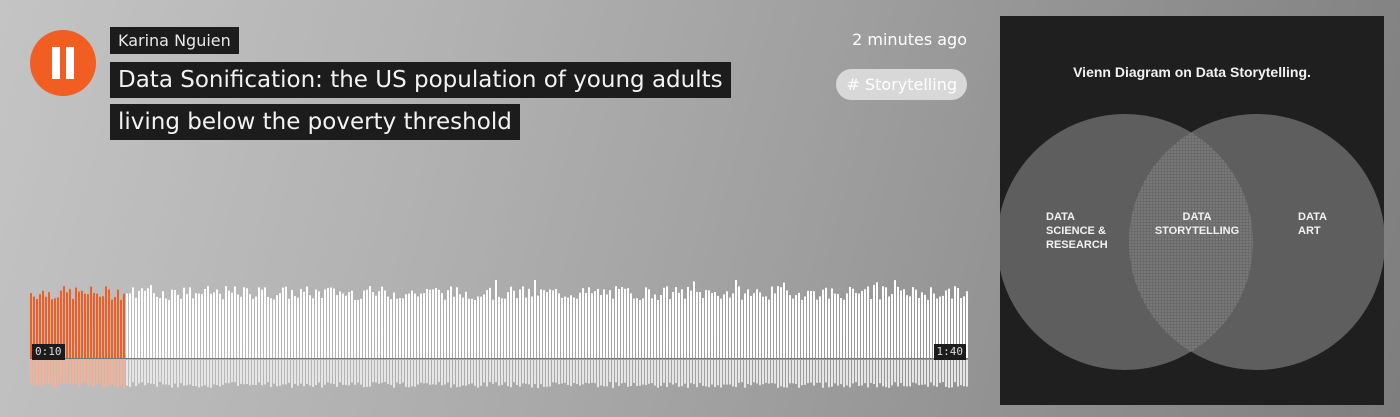 This screenshot has width=1400, height=417. Describe the element at coordinates (949, 352) in the screenshot. I see `total-duration: 1:40` at that location.